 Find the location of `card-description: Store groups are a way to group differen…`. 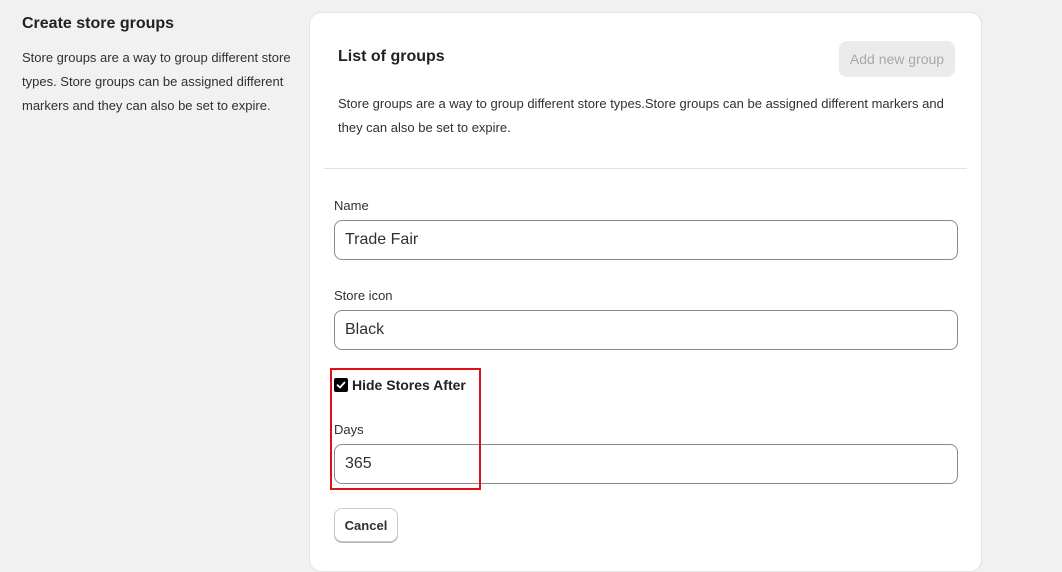

card-description: Store groups are a way to group differen… is located at coordinates (641, 115).